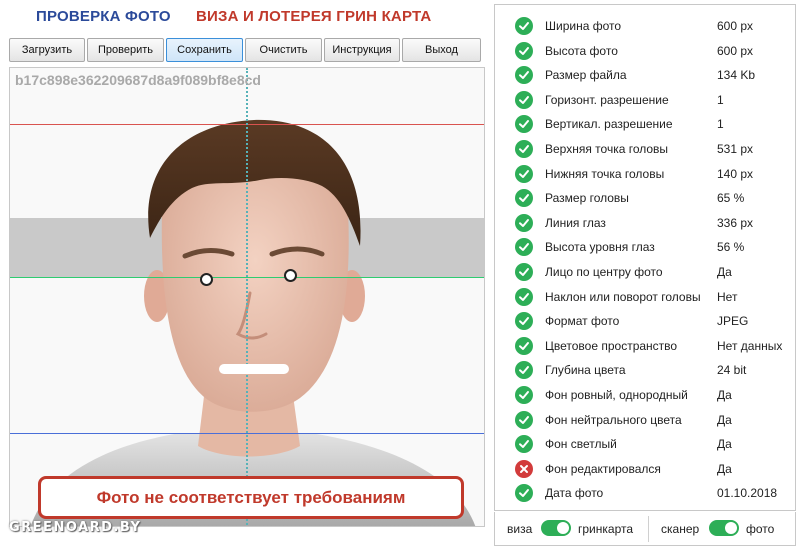 The width and height of the screenshot is (800, 551). I want to click on check-row: Лицо по центру фото Да, so click(645, 272).